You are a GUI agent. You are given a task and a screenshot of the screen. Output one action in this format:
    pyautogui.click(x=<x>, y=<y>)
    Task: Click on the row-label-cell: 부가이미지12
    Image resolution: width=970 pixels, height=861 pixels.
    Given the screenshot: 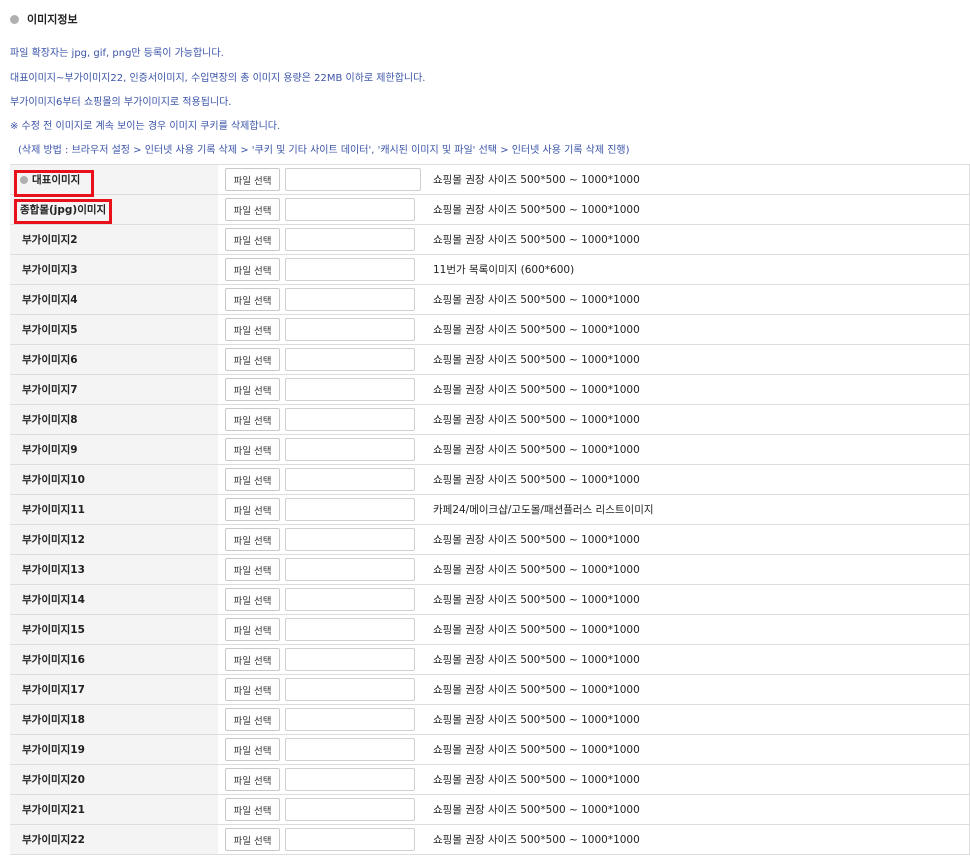 What is the action you would take?
    pyautogui.click(x=114, y=539)
    